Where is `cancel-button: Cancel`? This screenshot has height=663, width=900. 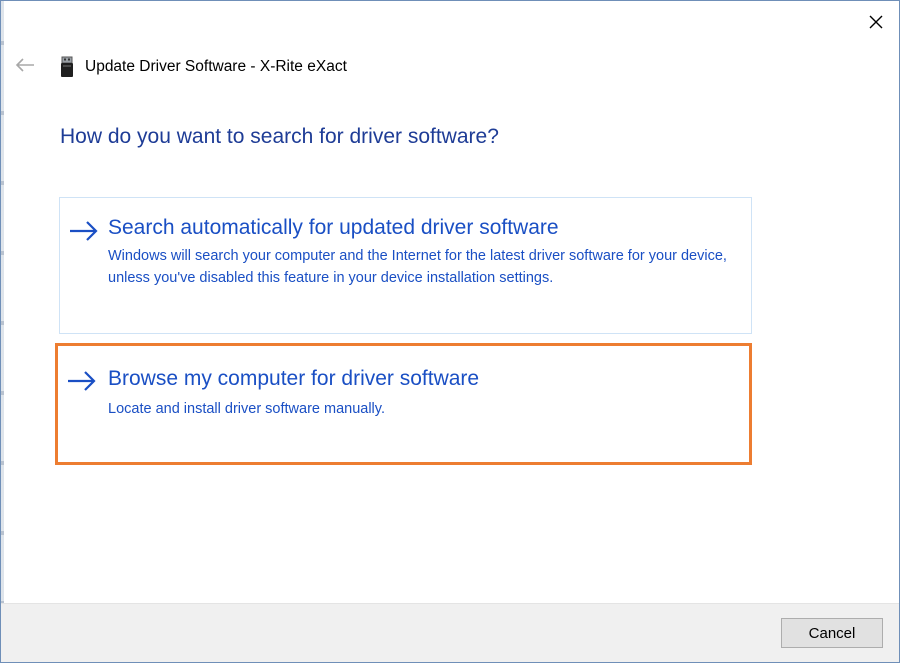 cancel-button: Cancel is located at coordinates (832, 633).